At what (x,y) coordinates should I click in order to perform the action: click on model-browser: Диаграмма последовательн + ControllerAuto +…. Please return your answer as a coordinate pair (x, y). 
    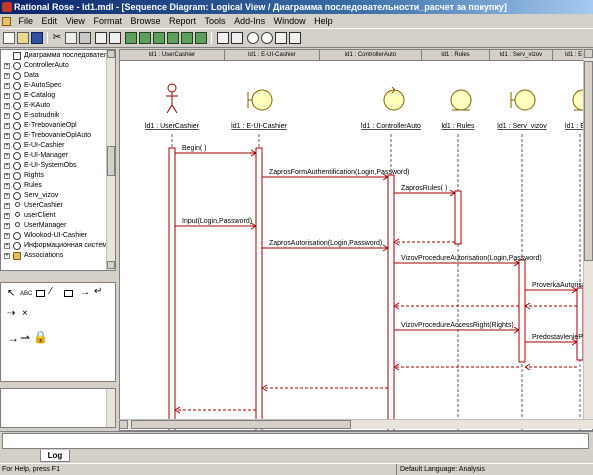
    Looking at the image, I should click on (58, 160).